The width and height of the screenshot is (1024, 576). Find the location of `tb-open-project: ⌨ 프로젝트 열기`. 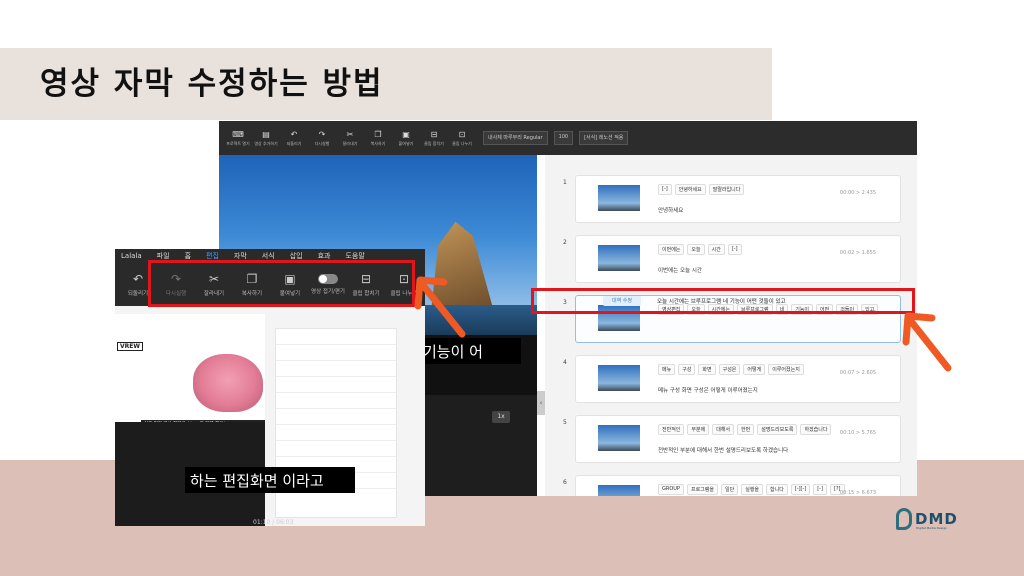

tb-open-project: ⌨ 프로젝트 열기 is located at coordinates (238, 138).